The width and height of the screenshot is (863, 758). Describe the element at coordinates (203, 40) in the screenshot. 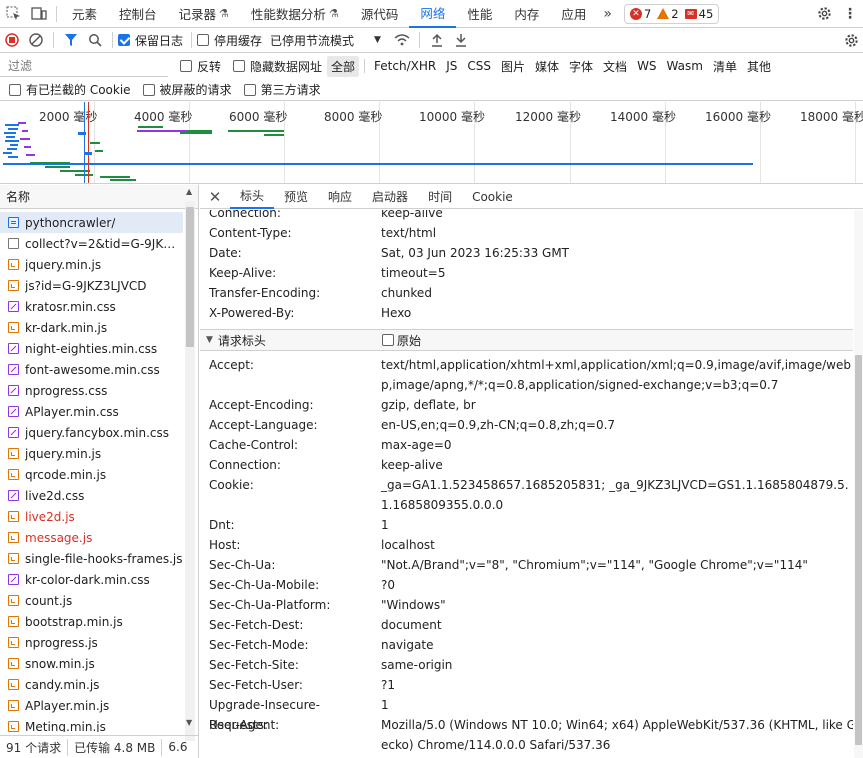

I see `disable-cache-checkbox` at that location.